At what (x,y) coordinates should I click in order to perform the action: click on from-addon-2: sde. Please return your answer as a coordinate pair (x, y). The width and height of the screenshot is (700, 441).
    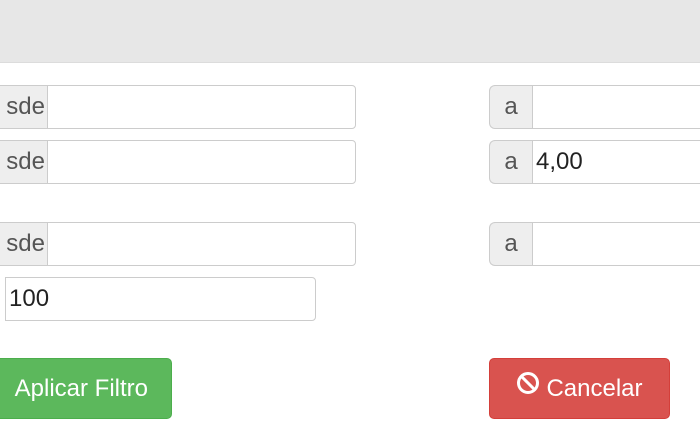
    Looking at the image, I should click on (23, 162).